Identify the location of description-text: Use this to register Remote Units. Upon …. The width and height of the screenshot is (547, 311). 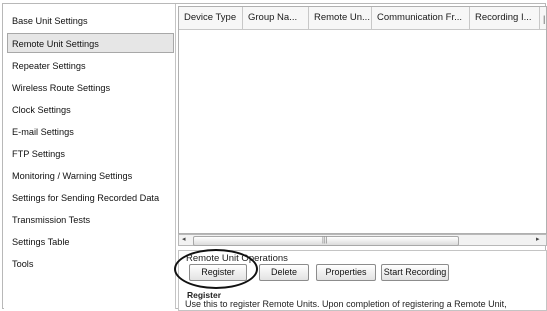
(346, 304).